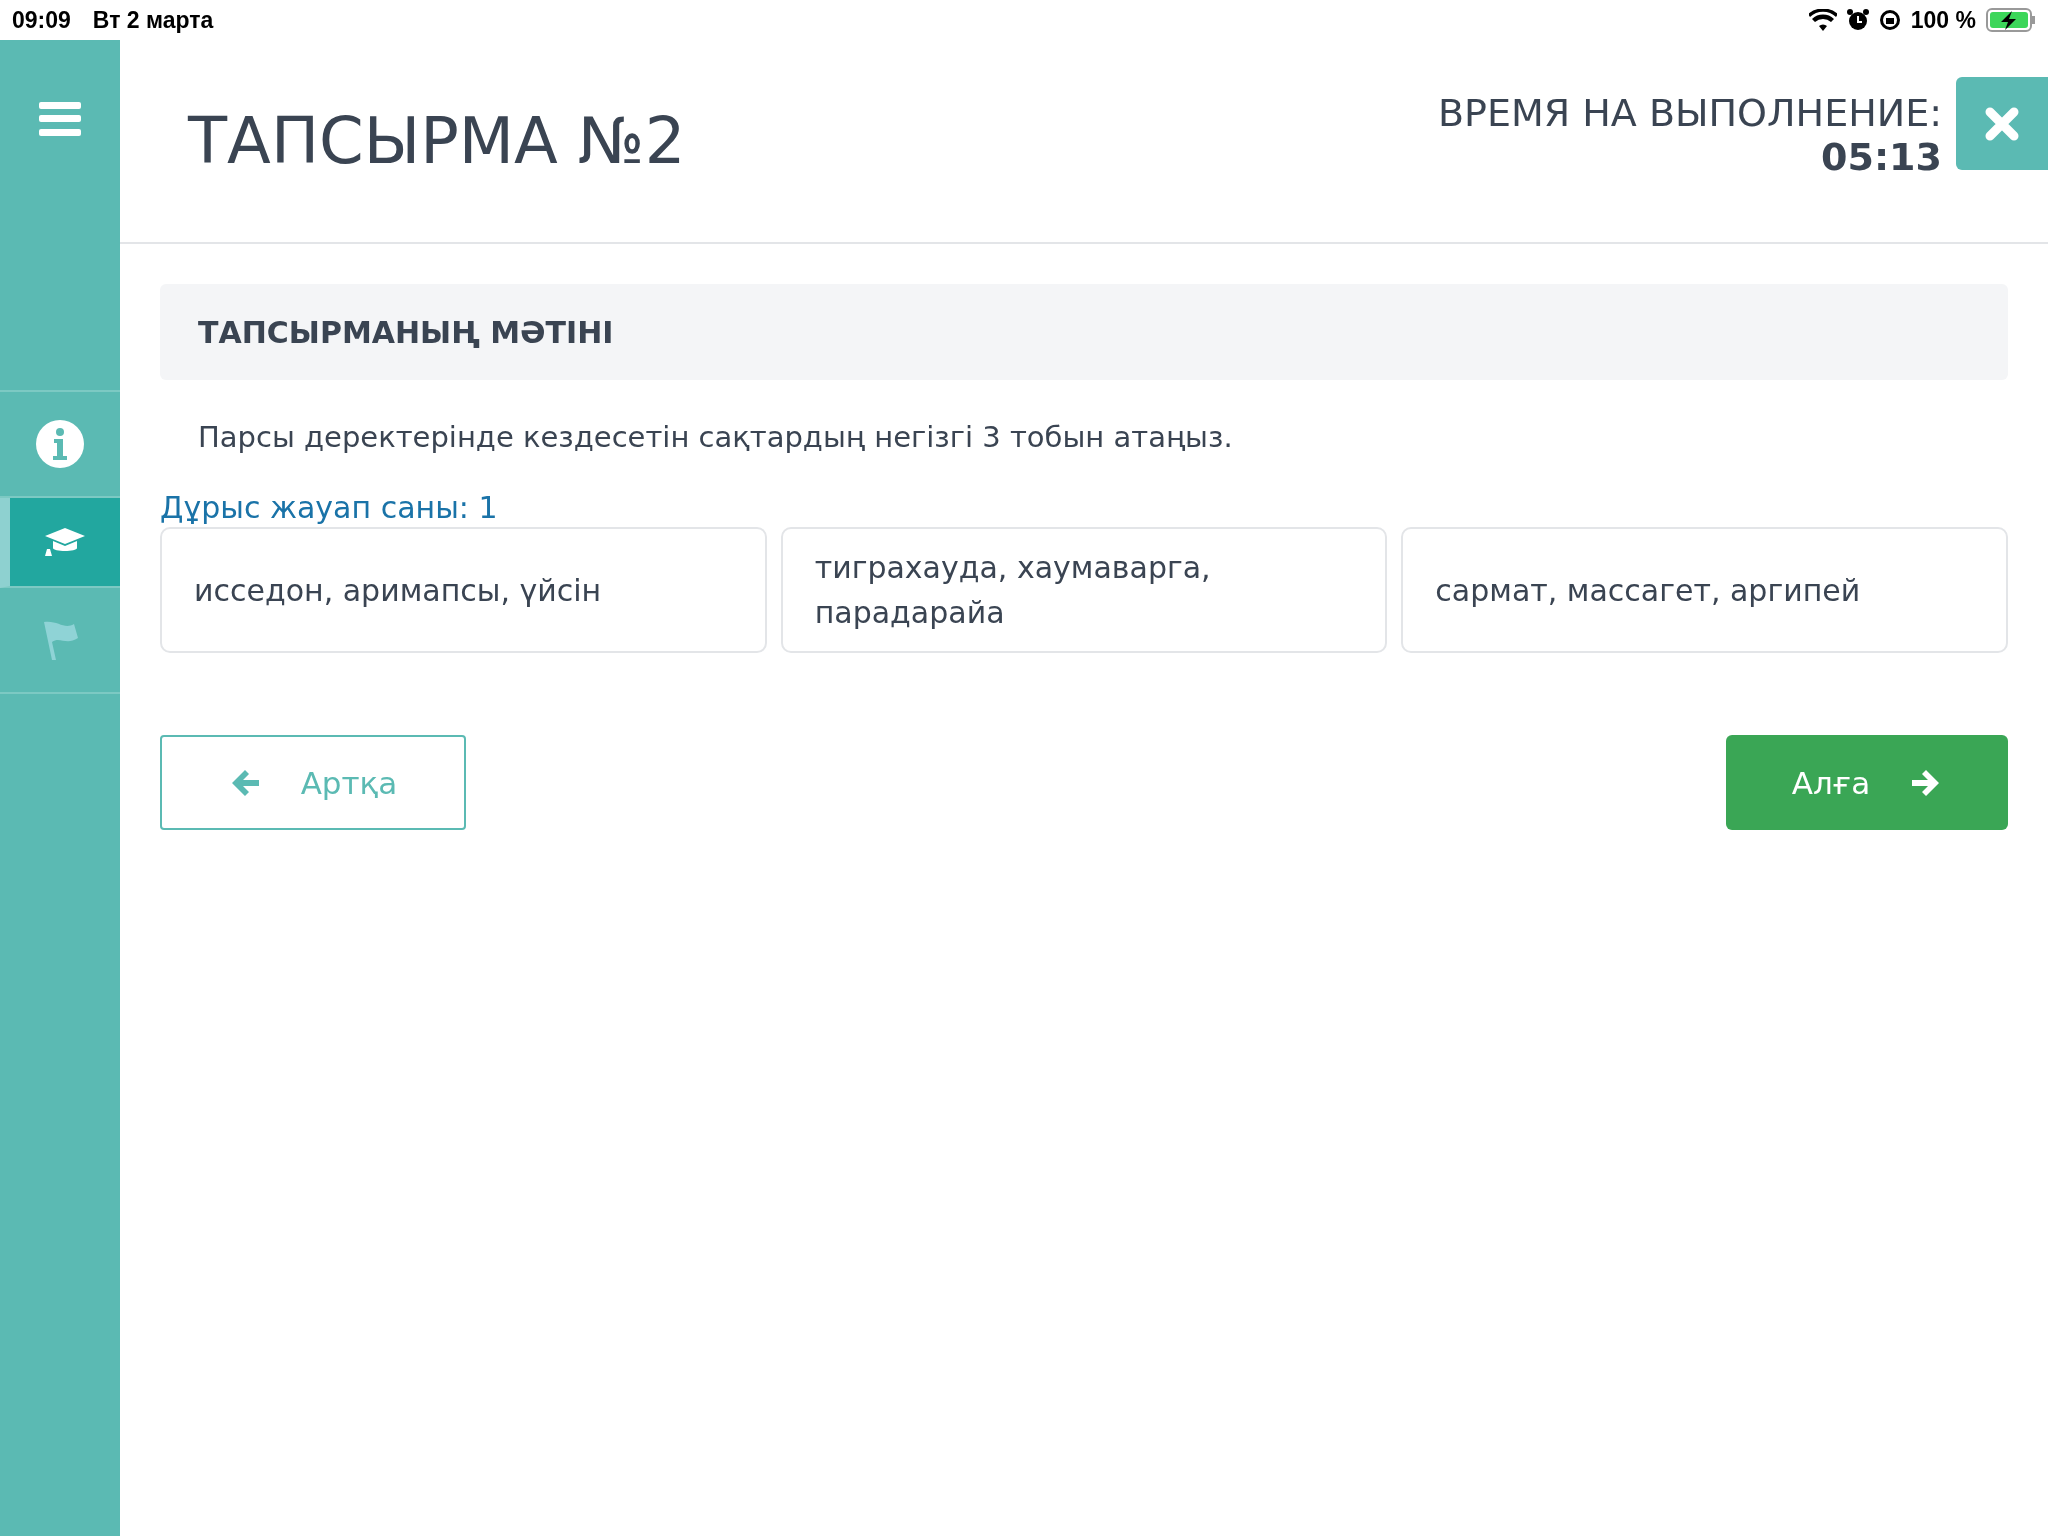 The image size is (2048, 1536). I want to click on info-icon, so click(60, 444).